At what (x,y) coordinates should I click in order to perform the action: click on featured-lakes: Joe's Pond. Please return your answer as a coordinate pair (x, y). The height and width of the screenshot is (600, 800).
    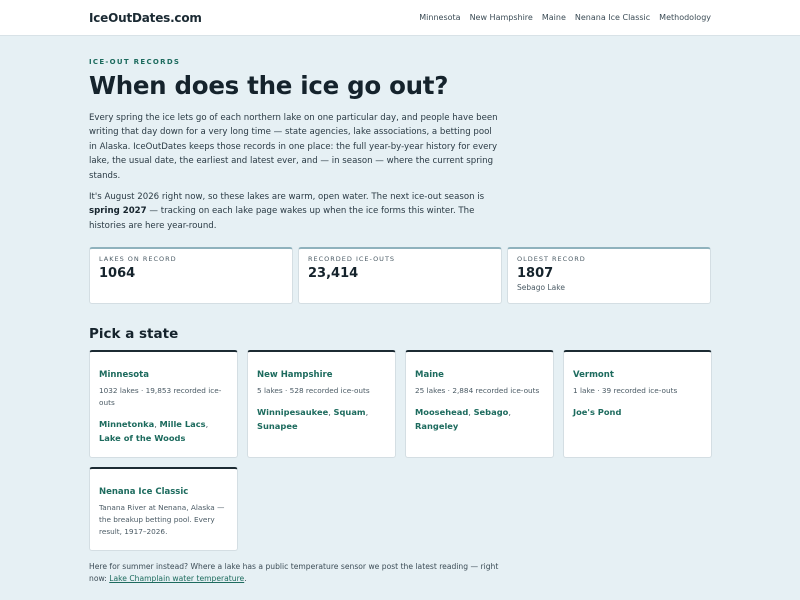
    Looking at the image, I should click on (637, 412).